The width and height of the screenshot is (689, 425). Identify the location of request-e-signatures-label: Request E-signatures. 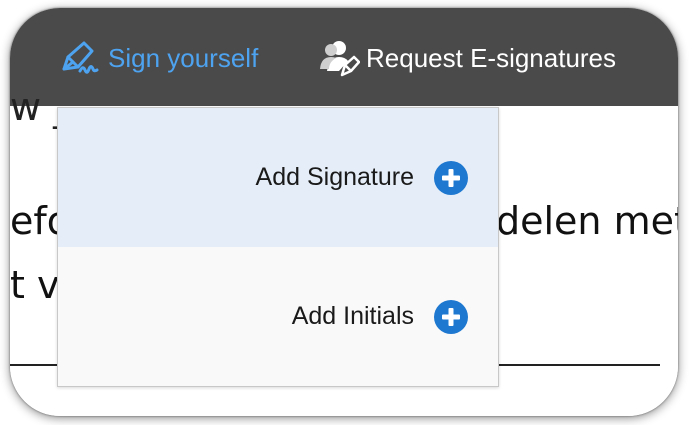
(491, 57).